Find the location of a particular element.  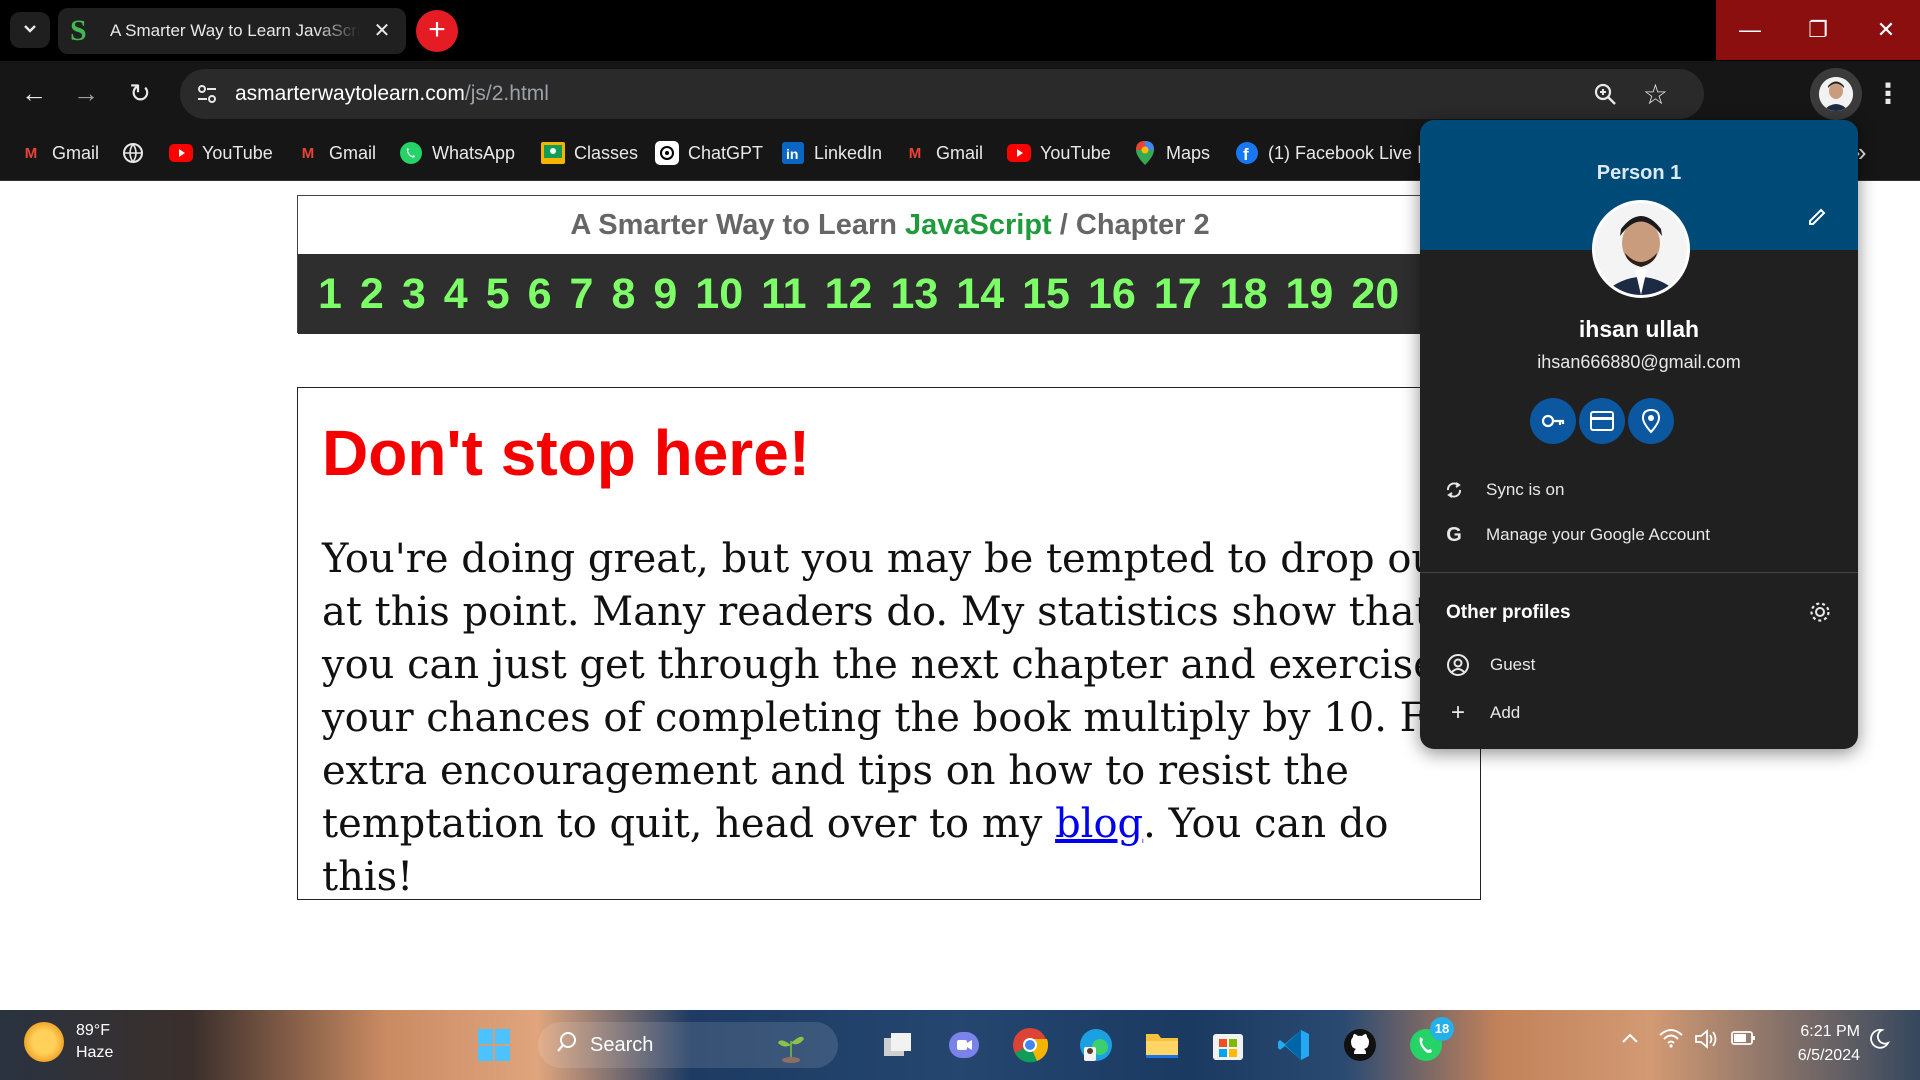

chapter-link-1: 1 is located at coordinates (330, 294).